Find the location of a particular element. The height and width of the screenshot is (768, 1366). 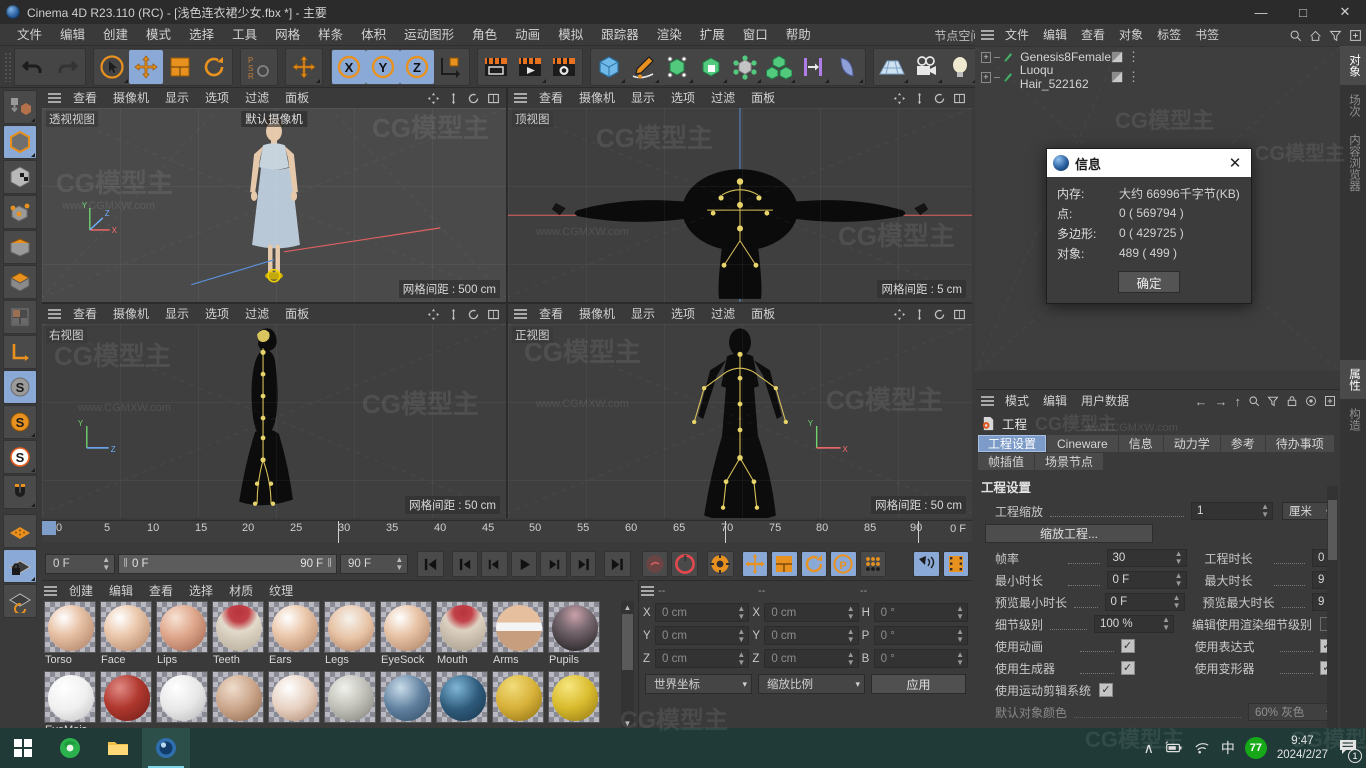

add-icon is located at coordinates (1355, 35).